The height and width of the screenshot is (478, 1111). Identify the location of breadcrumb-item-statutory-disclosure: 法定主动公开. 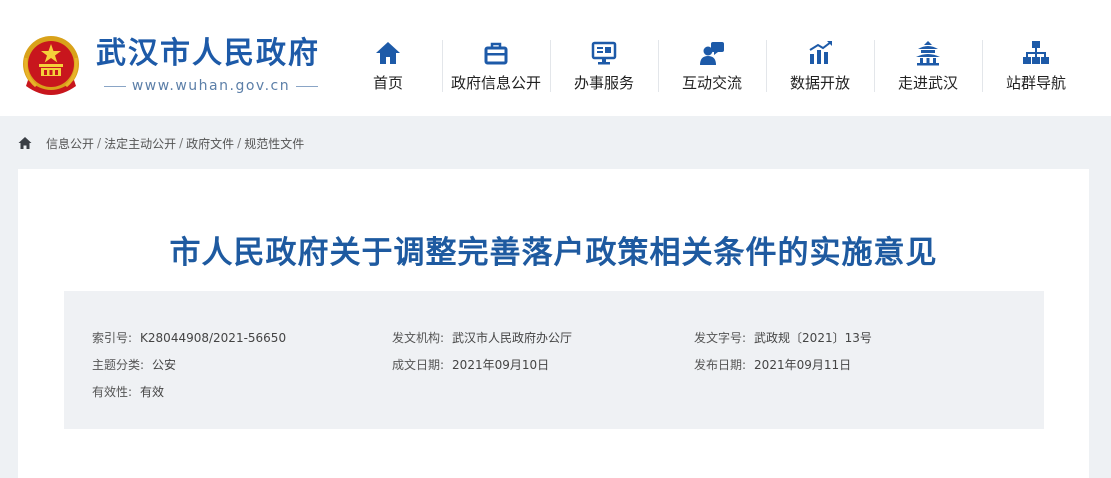
(140, 143).